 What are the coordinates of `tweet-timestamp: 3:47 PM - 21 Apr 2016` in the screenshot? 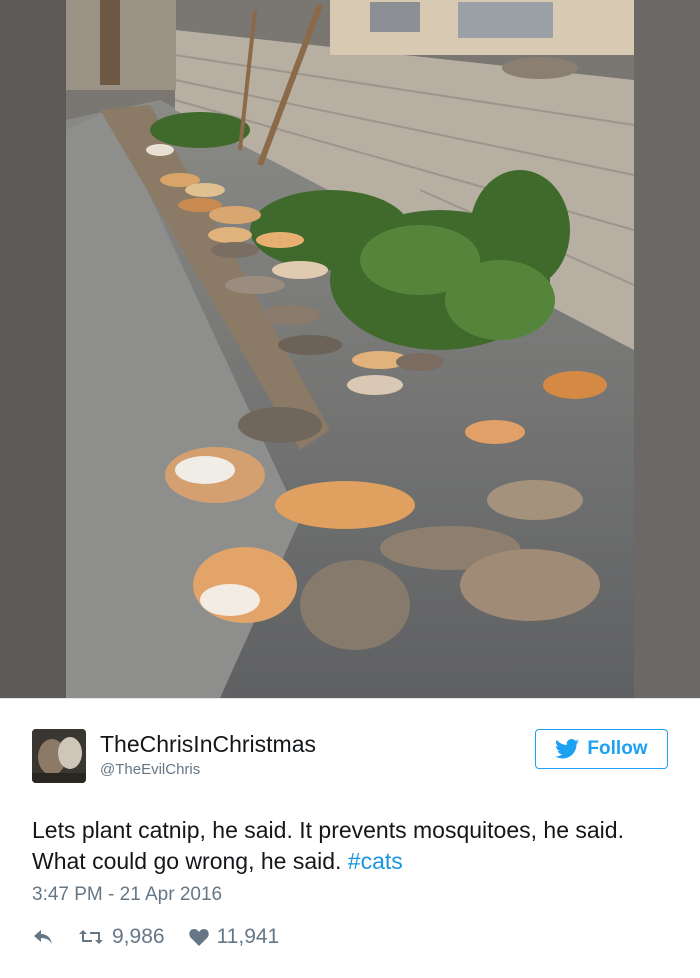 It's located at (127, 895).